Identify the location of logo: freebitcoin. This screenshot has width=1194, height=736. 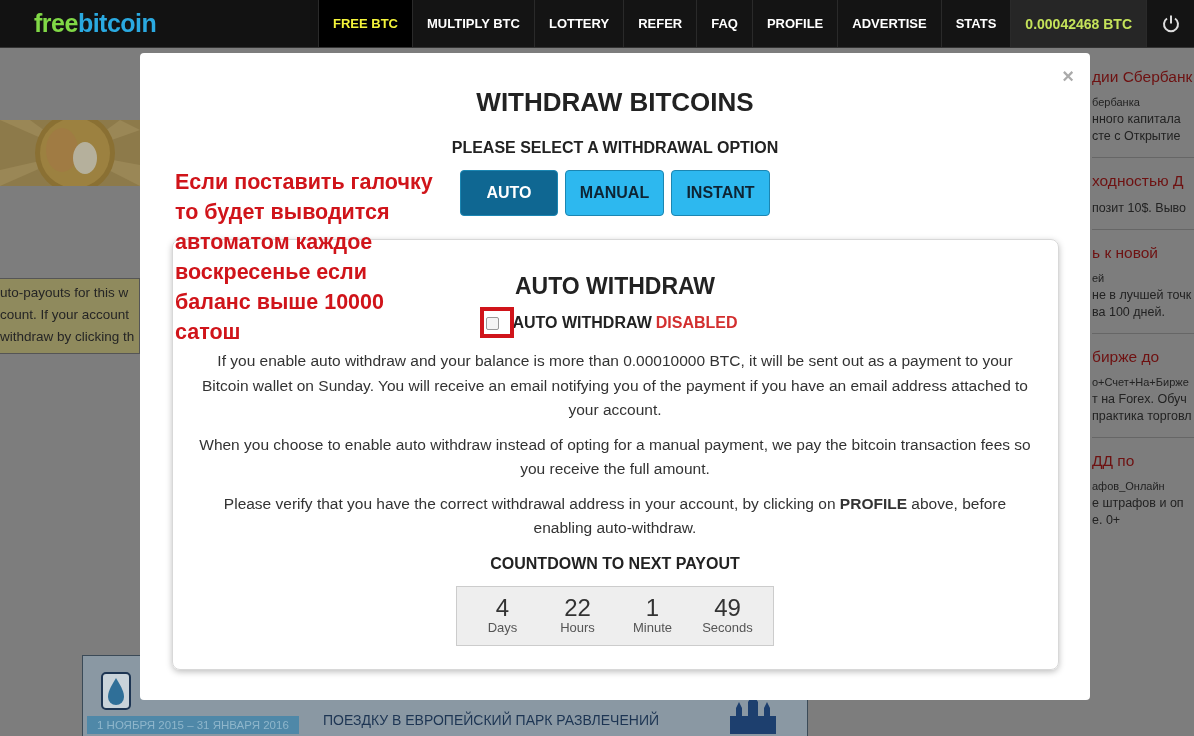
(95, 23).